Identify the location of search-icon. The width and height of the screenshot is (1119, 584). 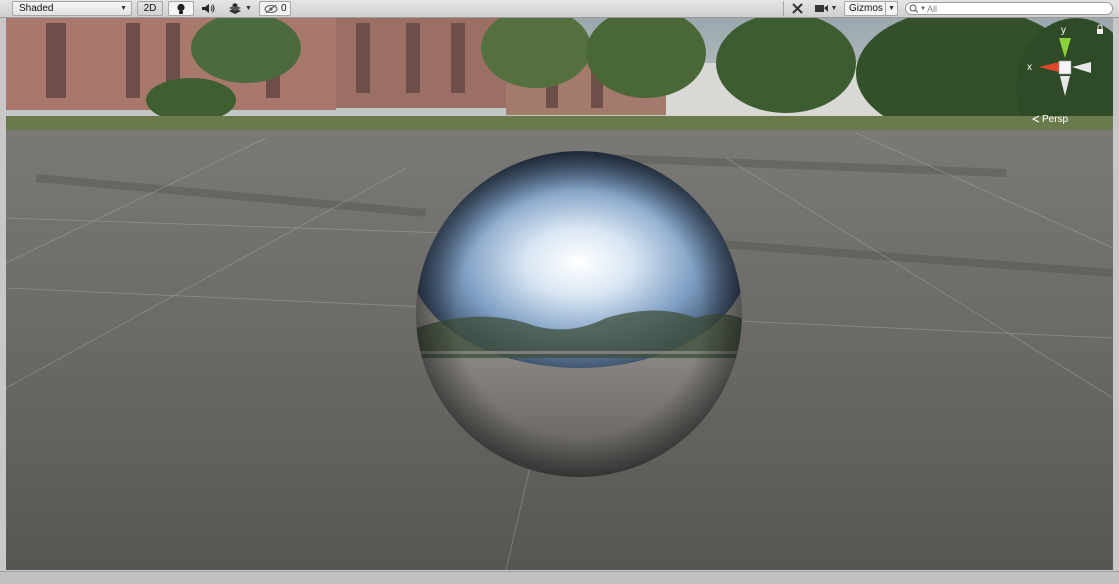
(914, 8).